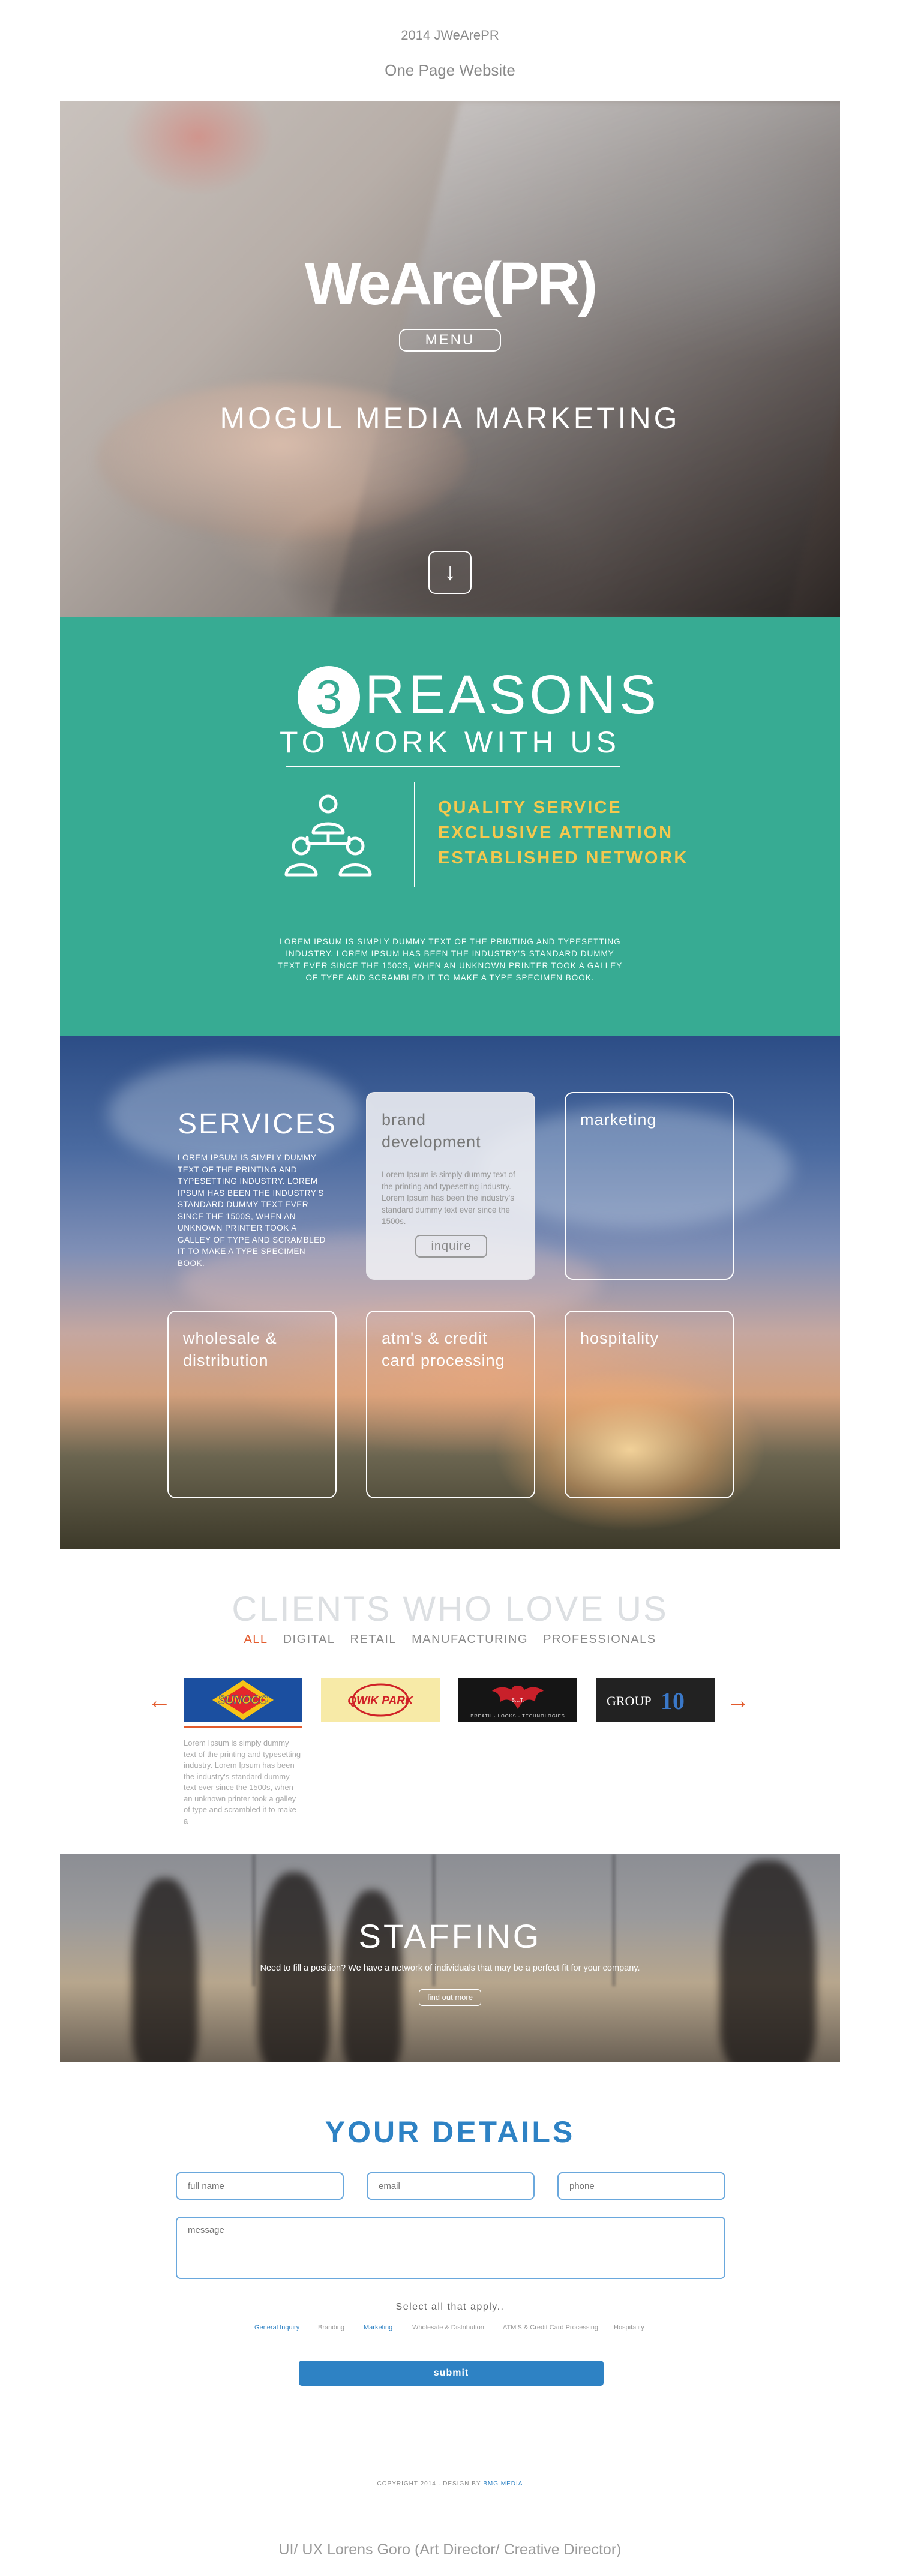  I want to click on service-card-title: hospitality, so click(619, 1338).